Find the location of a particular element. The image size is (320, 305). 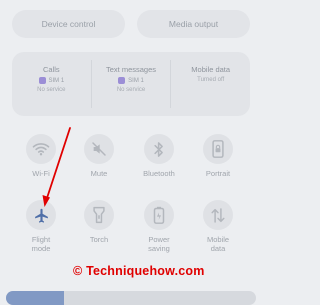

torch-tile-button is located at coordinates (99, 215).